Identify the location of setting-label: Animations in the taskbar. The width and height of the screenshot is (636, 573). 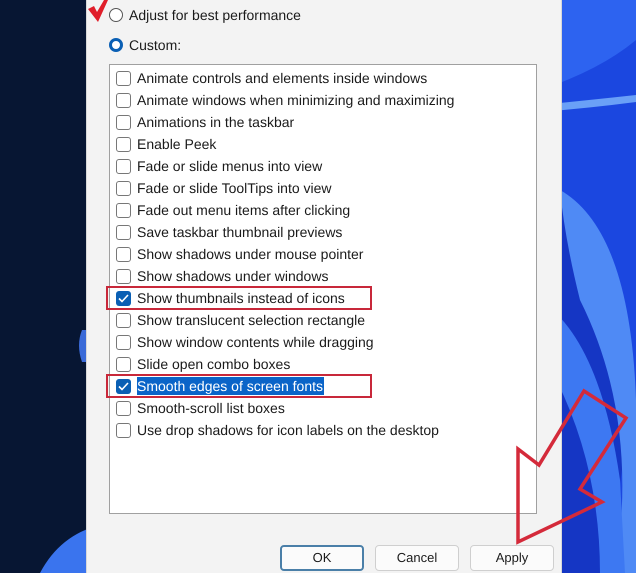
(215, 122).